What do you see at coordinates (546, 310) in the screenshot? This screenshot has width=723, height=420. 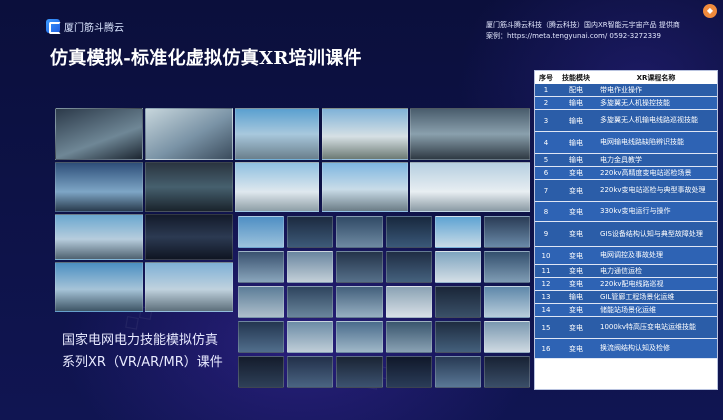 I see `cell-no: 14` at bounding box center [546, 310].